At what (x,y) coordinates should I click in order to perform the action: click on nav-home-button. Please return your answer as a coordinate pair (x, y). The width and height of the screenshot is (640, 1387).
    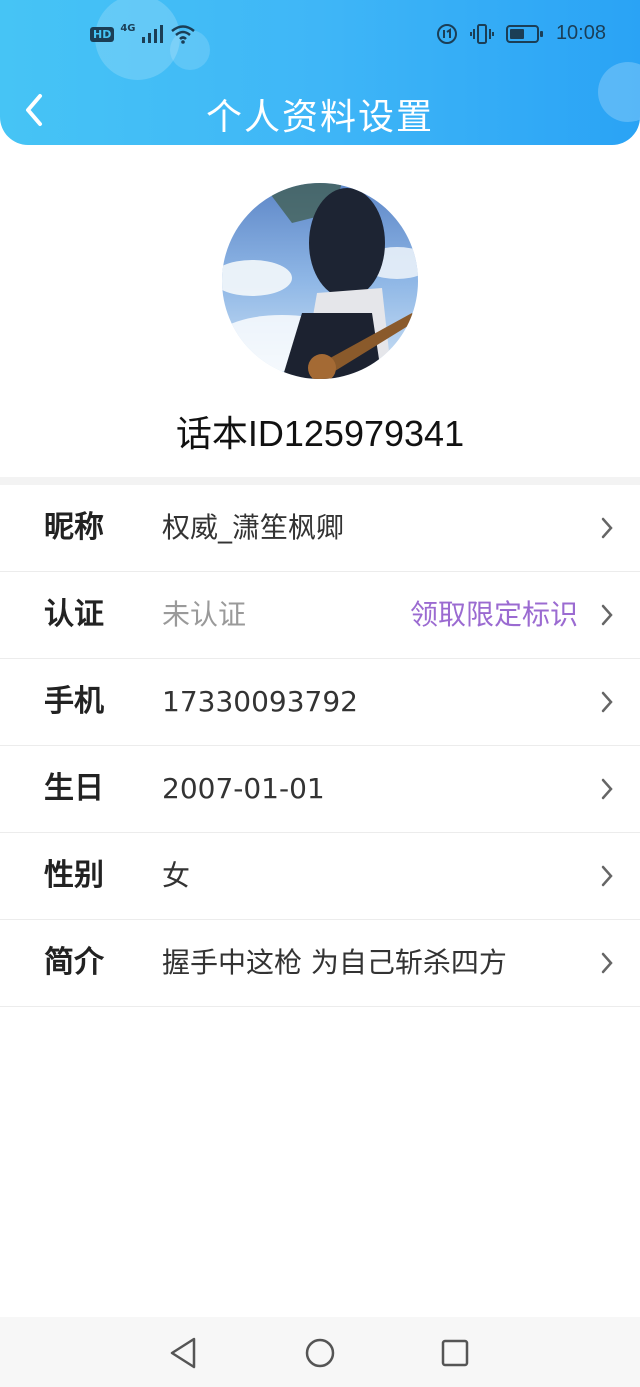
    Looking at the image, I should click on (320, 1353).